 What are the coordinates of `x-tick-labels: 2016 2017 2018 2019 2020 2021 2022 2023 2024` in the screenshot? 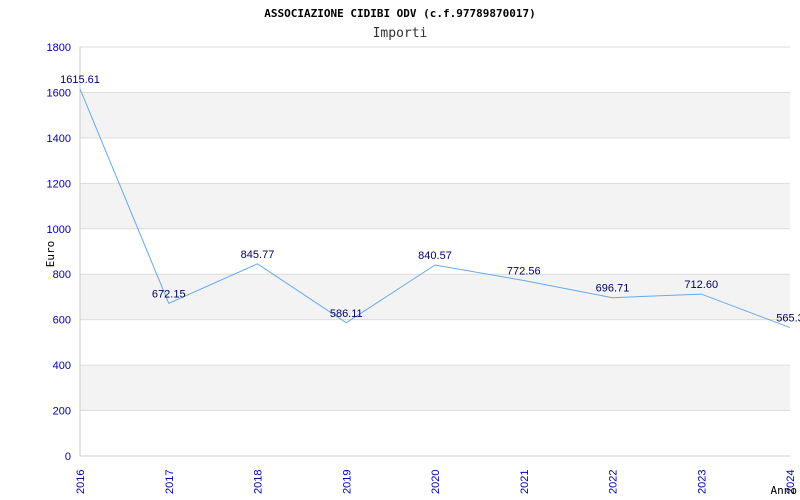 It's located at (436, 482).